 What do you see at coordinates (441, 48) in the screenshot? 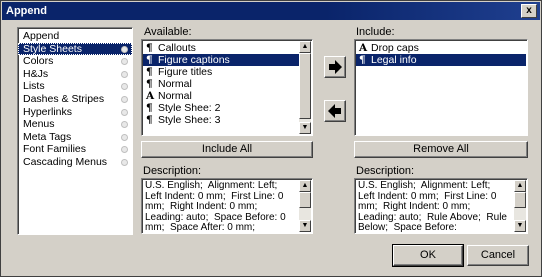
I see `list-item: A Drop caps` at bounding box center [441, 48].